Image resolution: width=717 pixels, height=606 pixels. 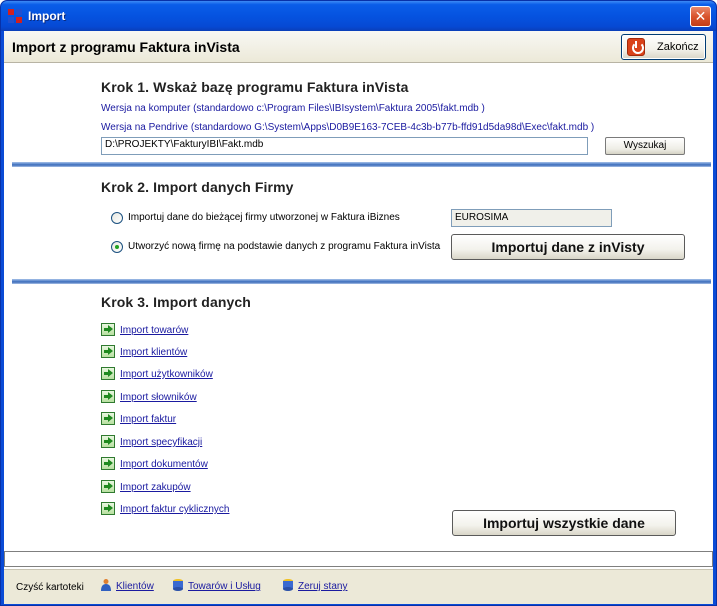 I want to click on import-link: Import dokumentów, so click(x=164, y=464).